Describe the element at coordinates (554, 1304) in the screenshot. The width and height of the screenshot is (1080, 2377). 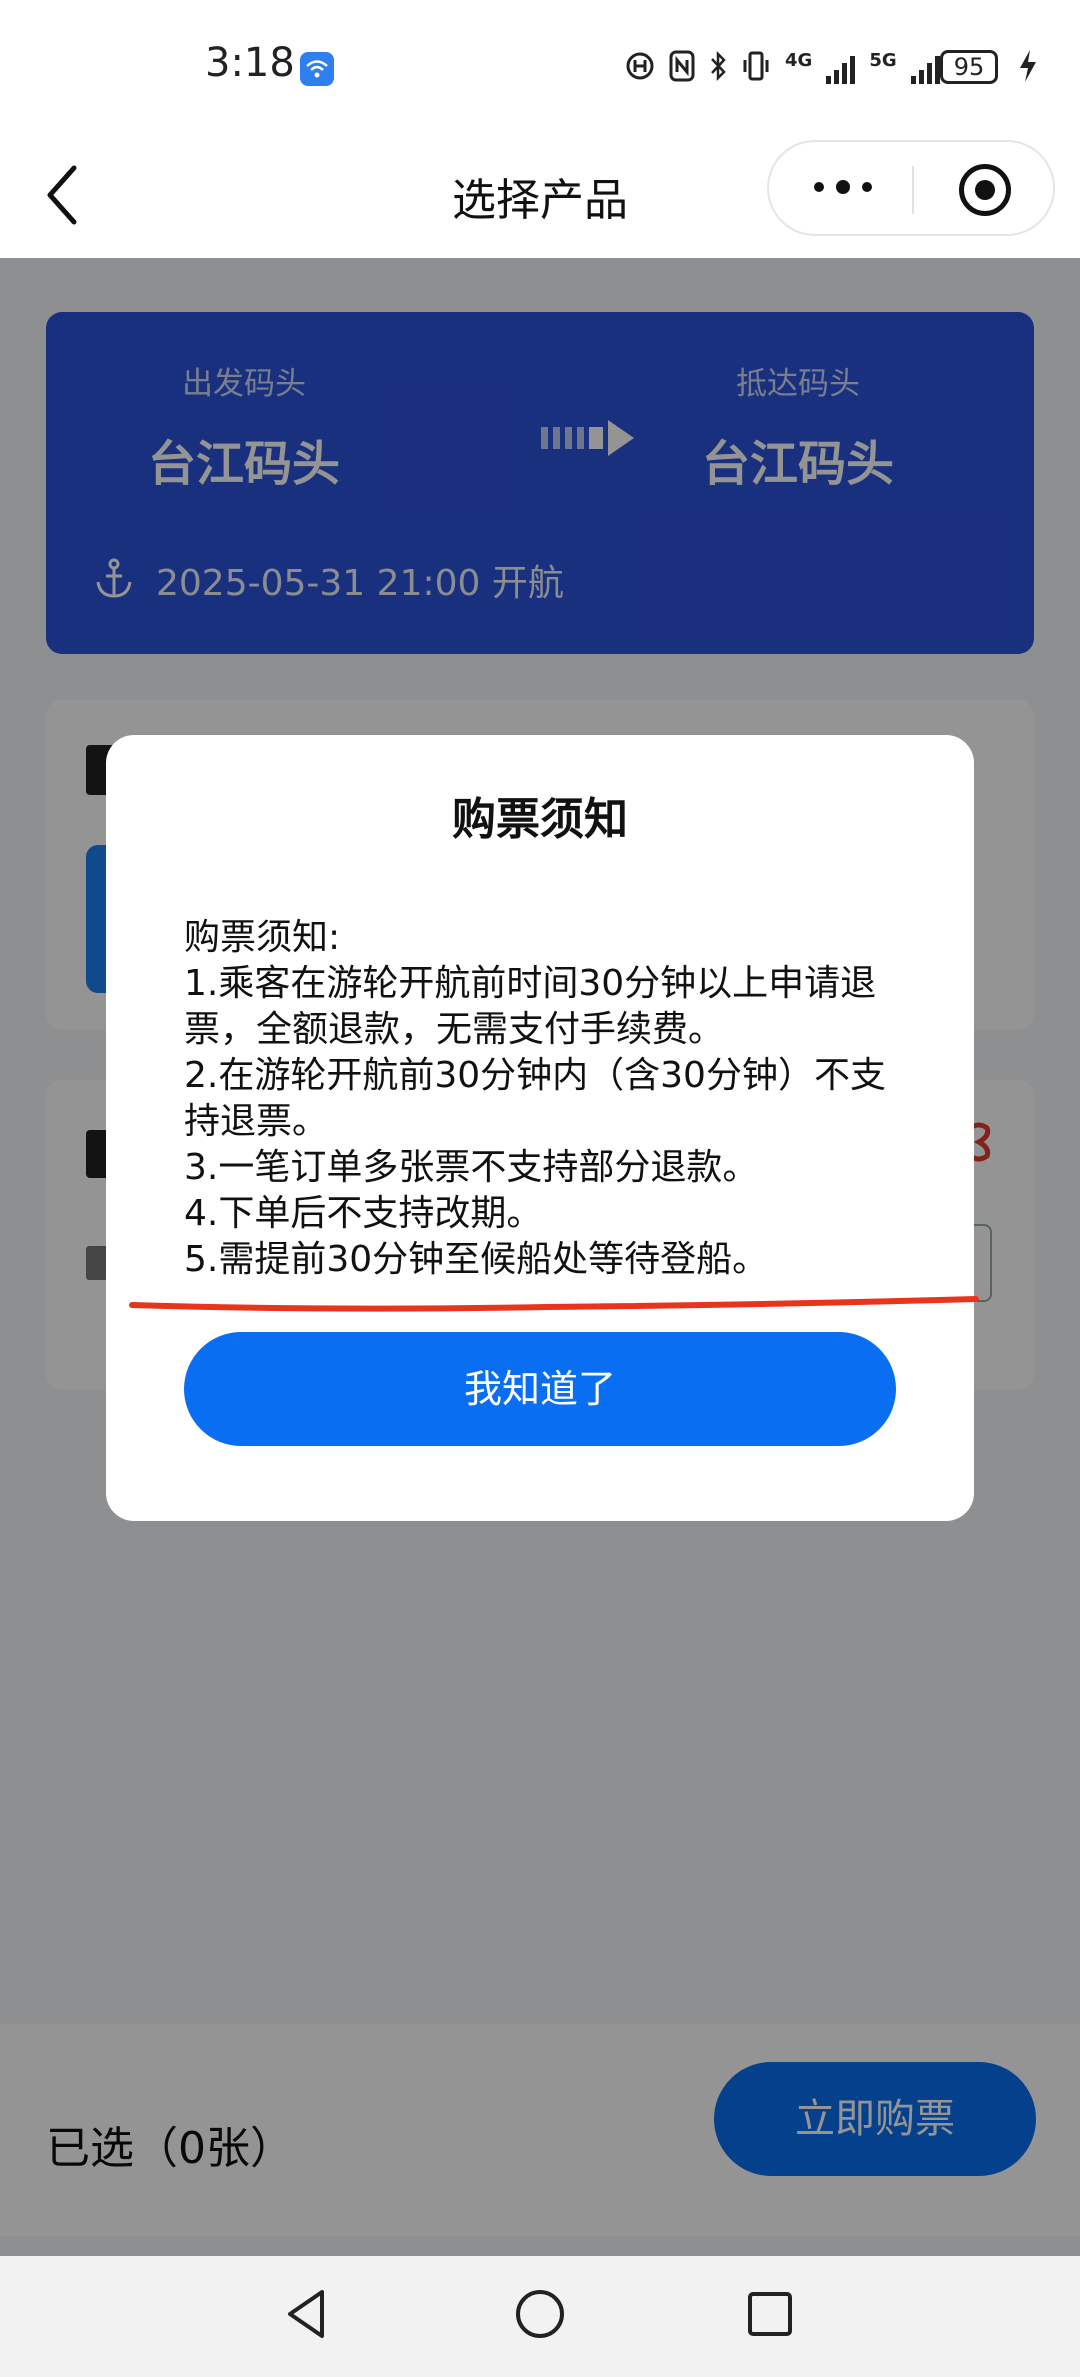
I see `red-annotation-underline` at that location.